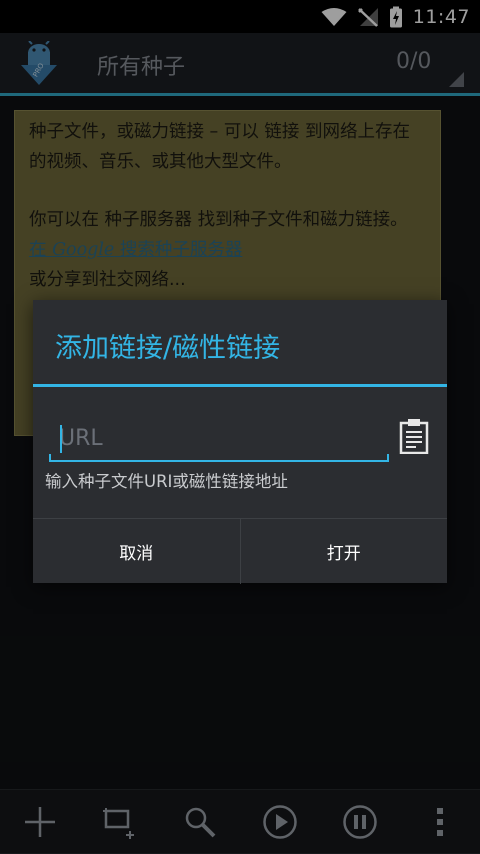 This screenshot has width=480, height=854. What do you see at coordinates (219, 458) in the screenshot?
I see `url-input-underline` at bounding box center [219, 458].